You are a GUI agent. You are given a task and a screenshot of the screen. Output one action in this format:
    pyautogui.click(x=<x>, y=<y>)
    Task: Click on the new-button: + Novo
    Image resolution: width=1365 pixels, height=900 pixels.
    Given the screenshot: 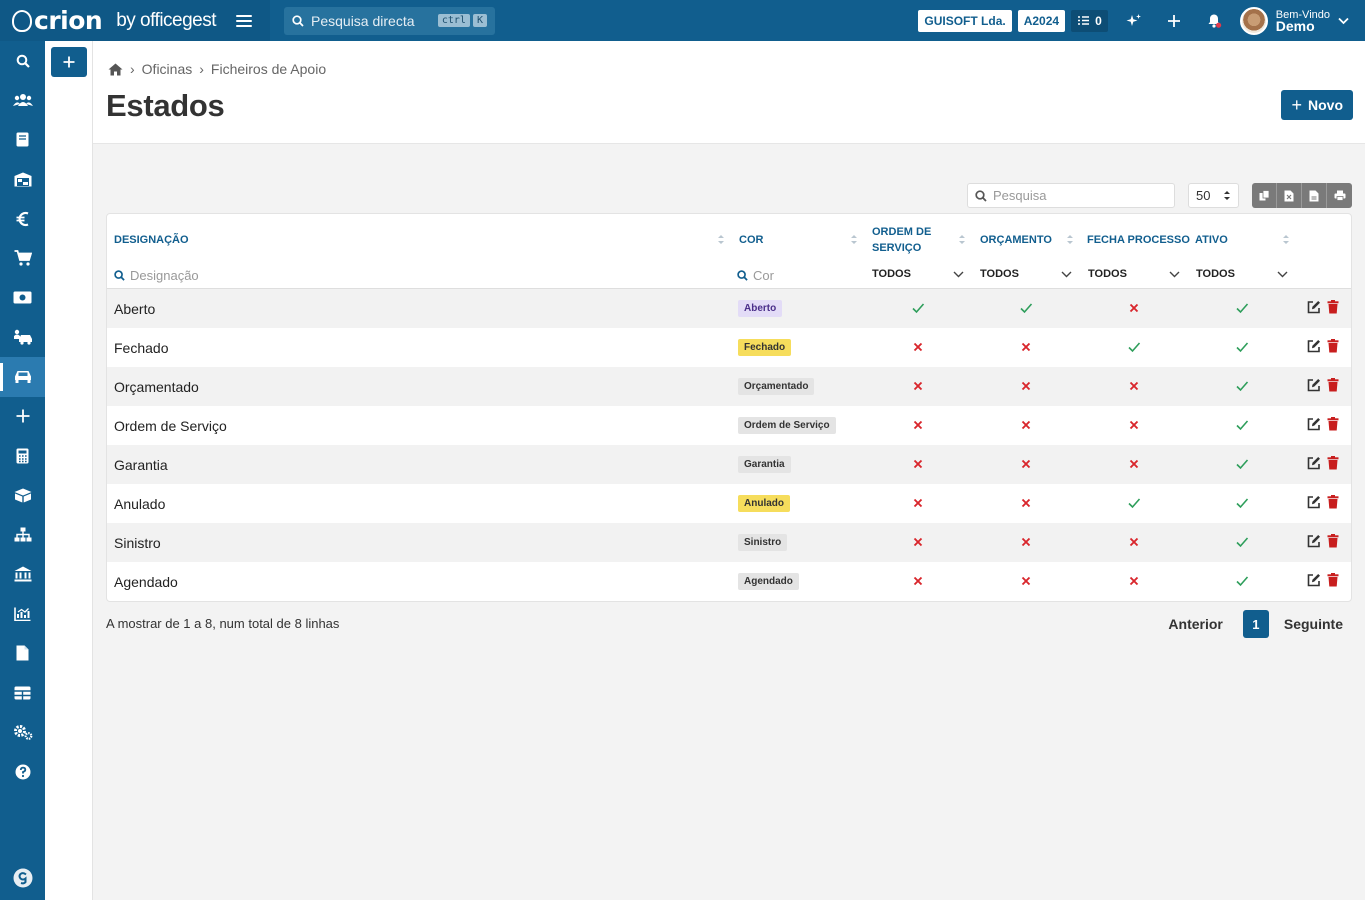 What is the action you would take?
    pyautogui.click(x=1317, y=105)
    